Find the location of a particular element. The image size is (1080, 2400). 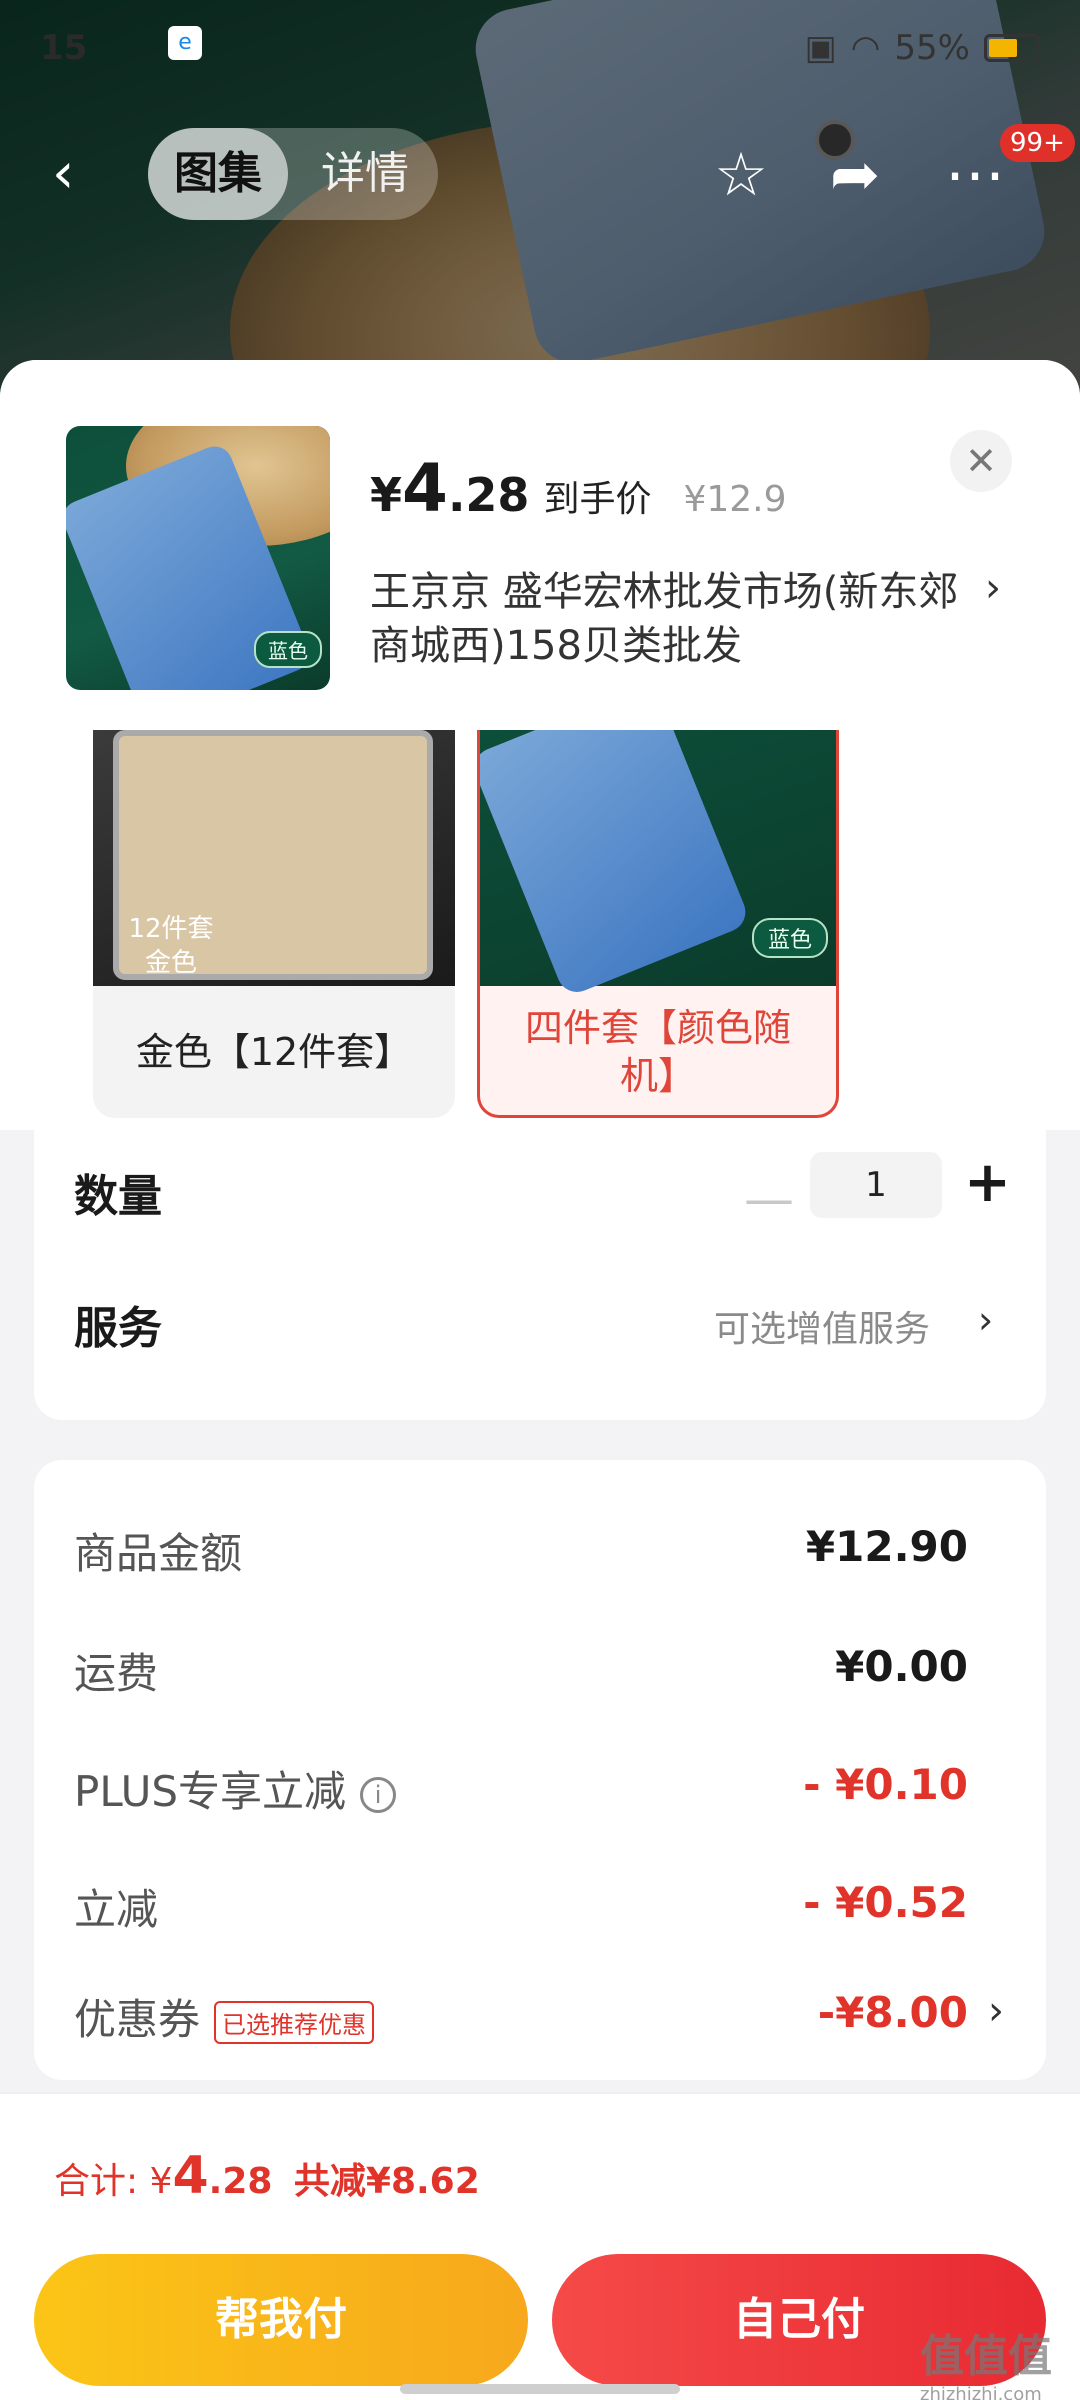

quantity-decrease-button: — is located at coordinates (769, 1199).